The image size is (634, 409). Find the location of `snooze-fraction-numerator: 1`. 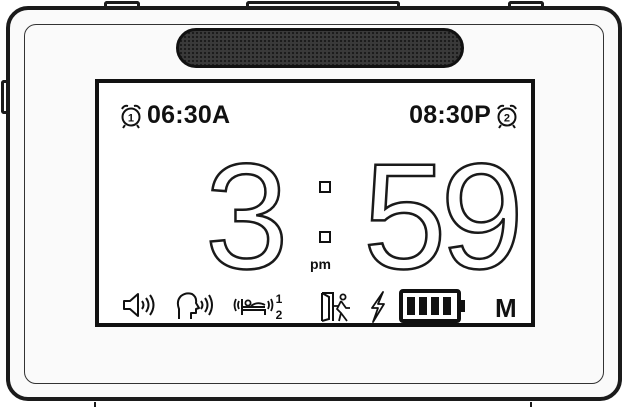

snooze-fraction-numerator: 1 is located at coordinates (279, 299).